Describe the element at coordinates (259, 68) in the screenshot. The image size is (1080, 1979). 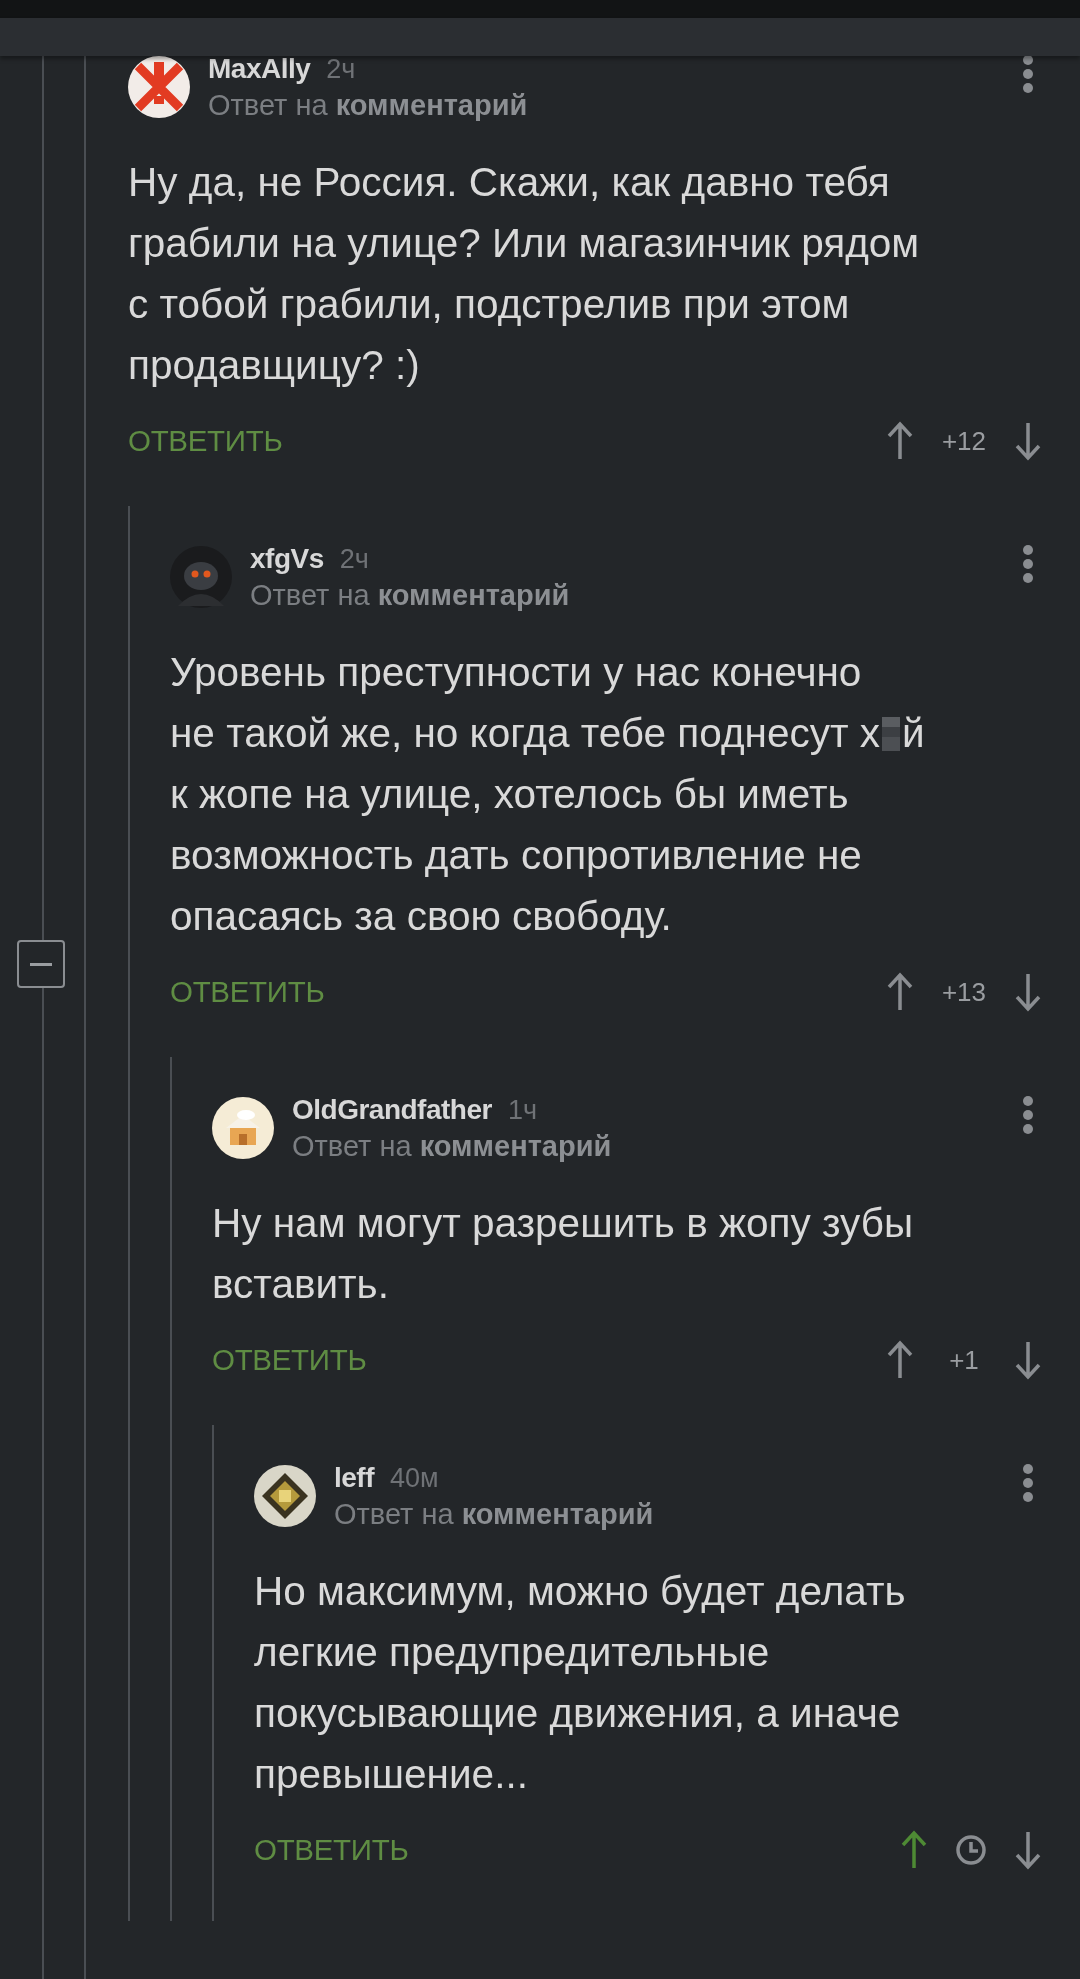
I see `username: MaxAlly` at that location.